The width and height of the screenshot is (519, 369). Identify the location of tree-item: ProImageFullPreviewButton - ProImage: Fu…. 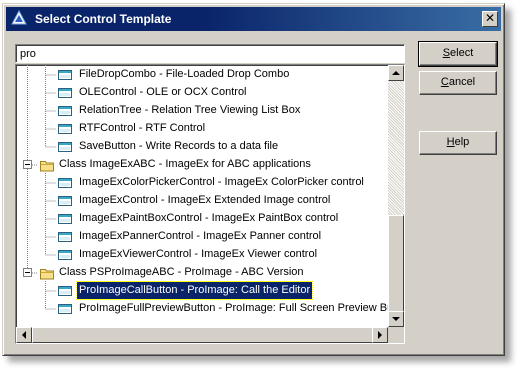
(207, 309).